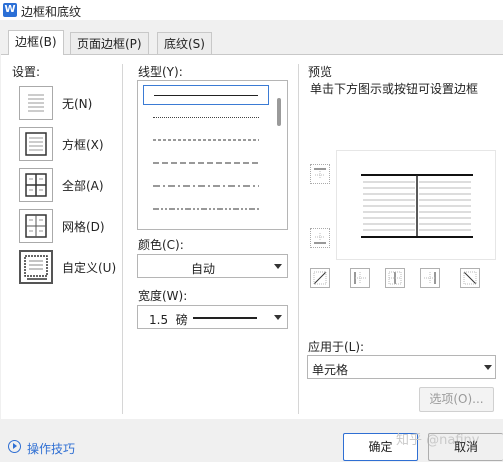 The width and height of the screenshot is (503, 462). I want to click on line-style-dash-dot, so click(206, 187).